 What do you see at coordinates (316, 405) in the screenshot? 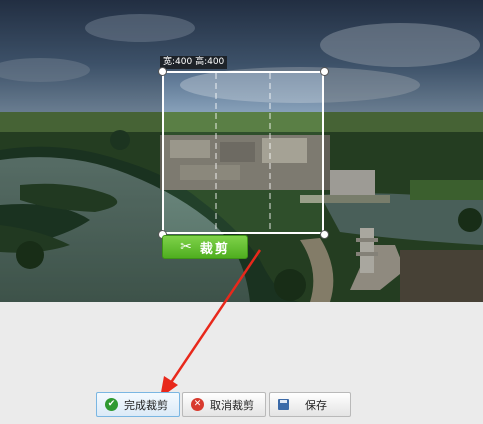
I see `save-label: 保存` at bounding box center [316, 405].